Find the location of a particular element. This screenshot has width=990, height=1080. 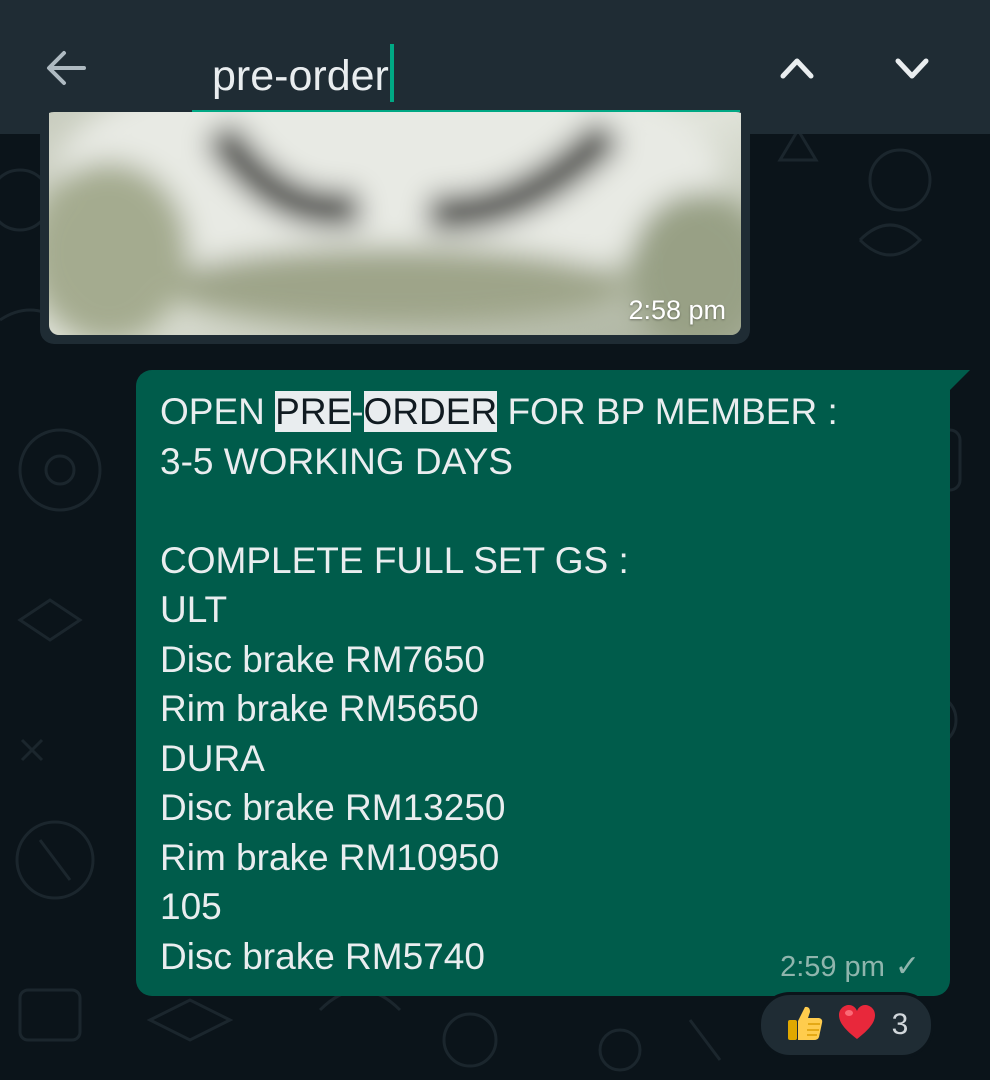

chevron-up-icon is located at coordinates (797, 70).